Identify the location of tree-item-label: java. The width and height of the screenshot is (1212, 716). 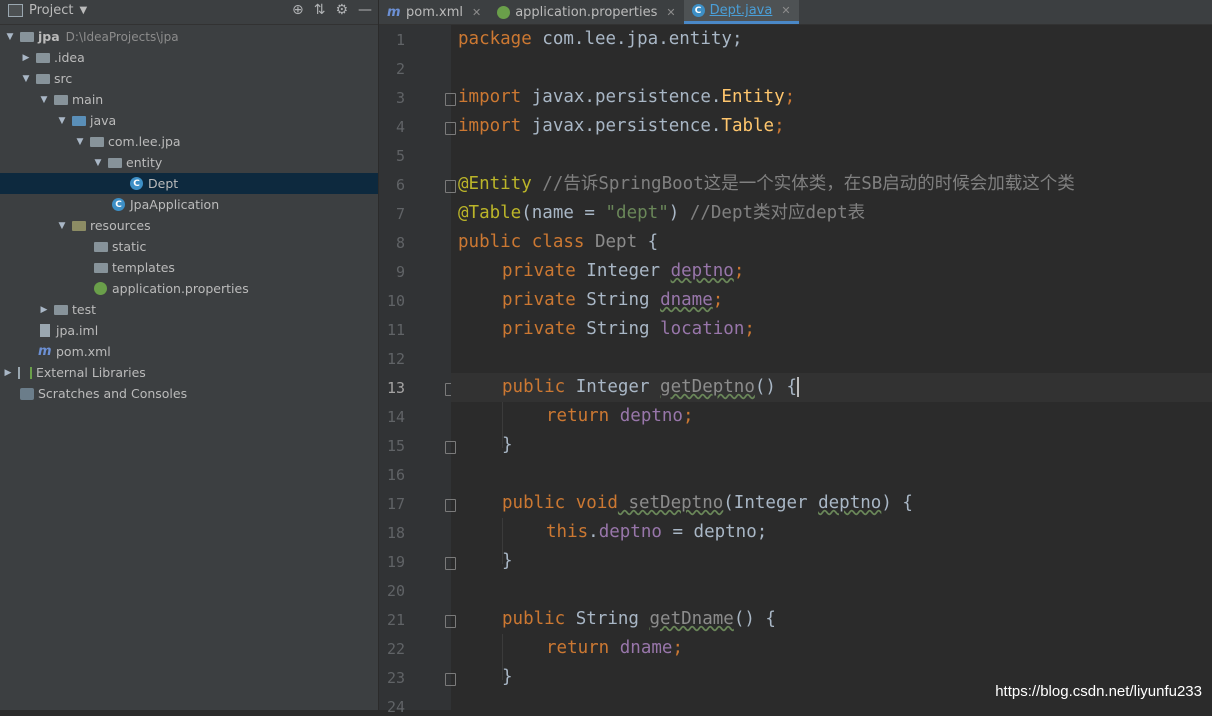
(103, 120).